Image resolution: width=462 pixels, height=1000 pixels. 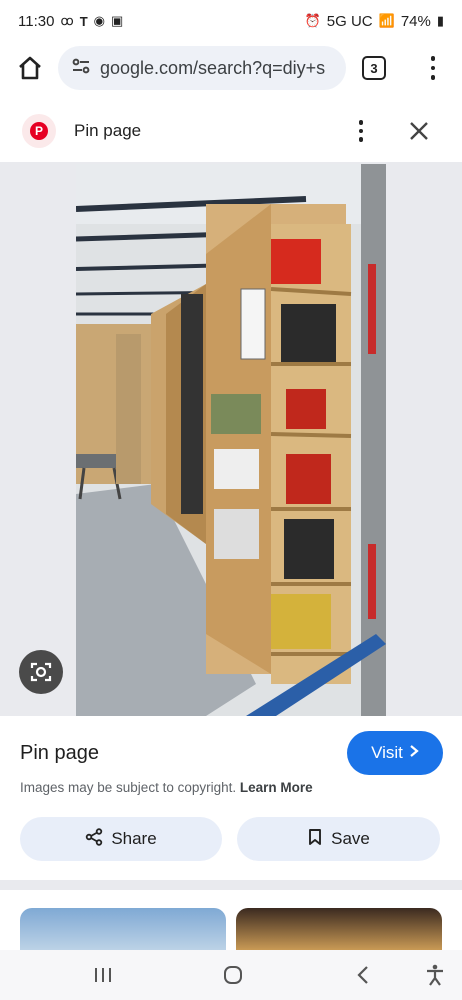 I want to click on carrier-icon: T, so click(x=83, y=21).